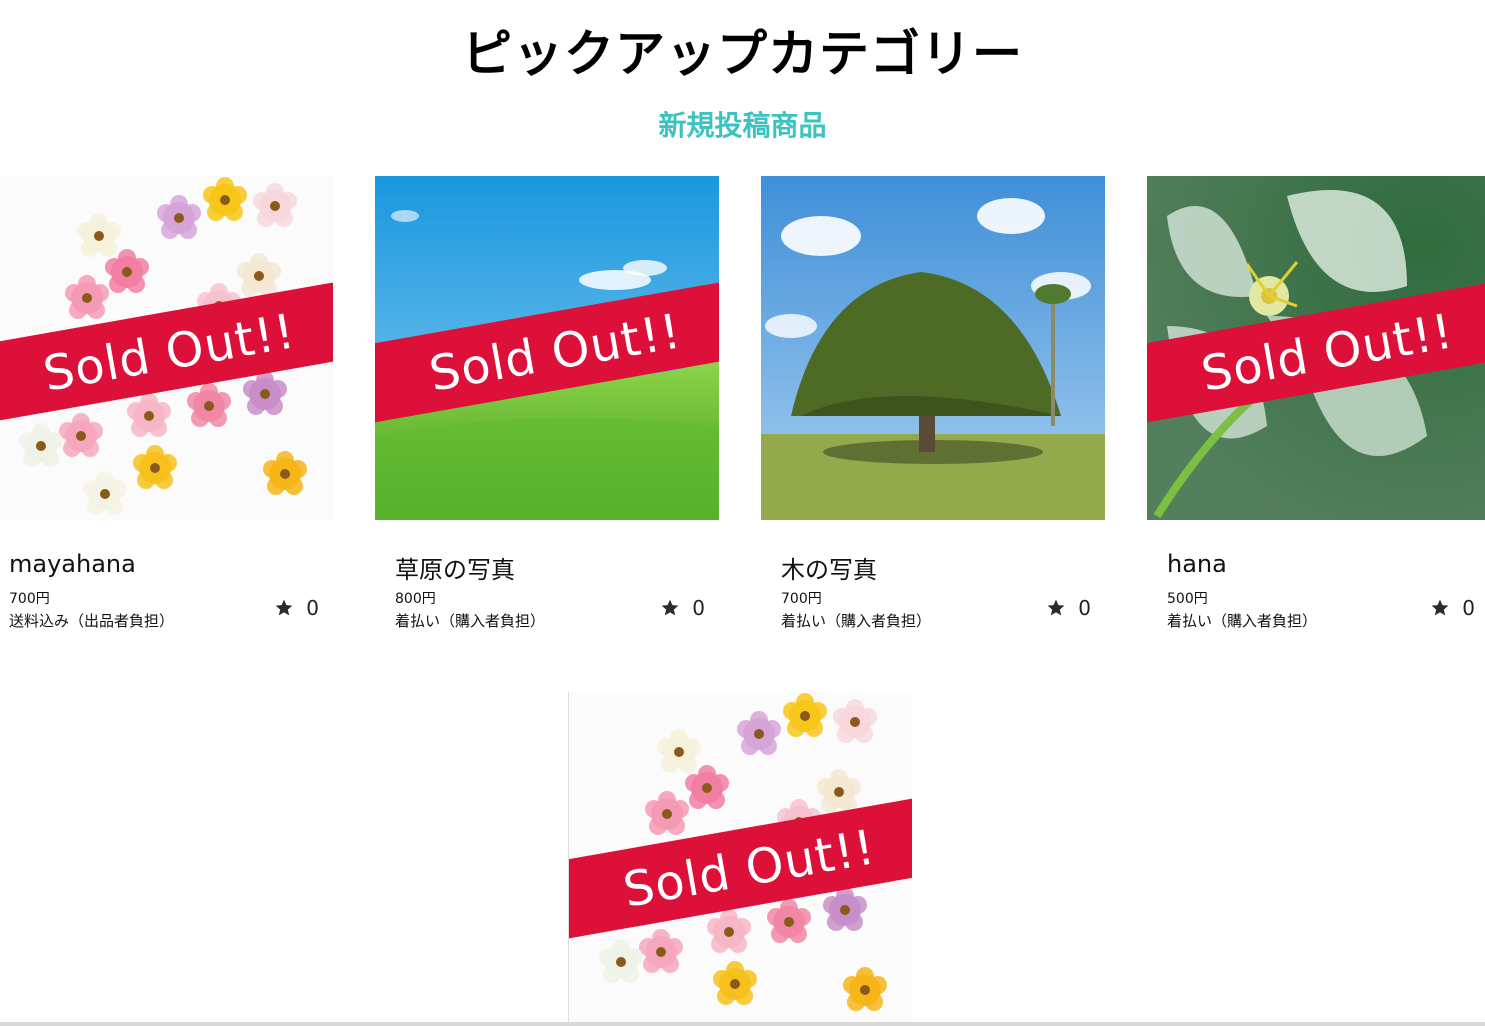 The width and height of the screenshot is (1485, 1026). I want to click on product-info: 草原の写真 800円 着払い（購入者負担） 0, so click(547, 580).